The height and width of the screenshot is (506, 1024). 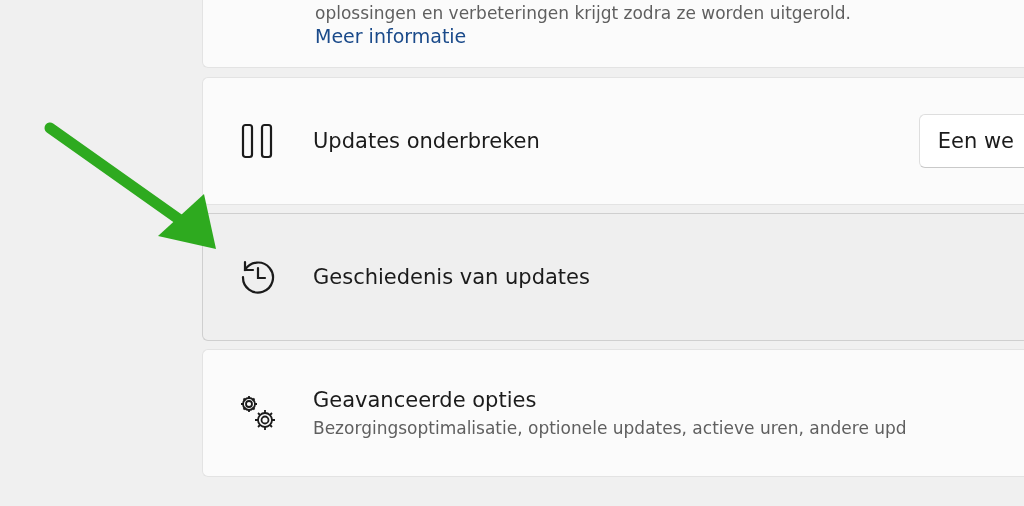 I want to click on pause-duration-dropdown: Een we, so click(x=971, y=141).